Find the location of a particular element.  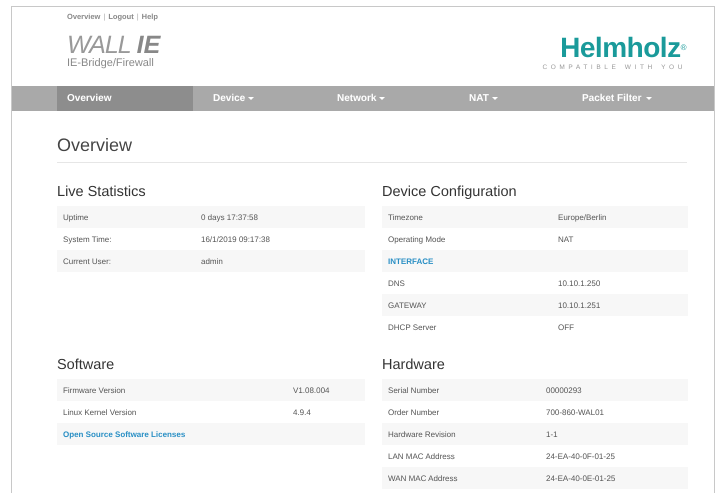

product-subtitle: IE-Bridge/Firewall is located at coordinates (111, 63).